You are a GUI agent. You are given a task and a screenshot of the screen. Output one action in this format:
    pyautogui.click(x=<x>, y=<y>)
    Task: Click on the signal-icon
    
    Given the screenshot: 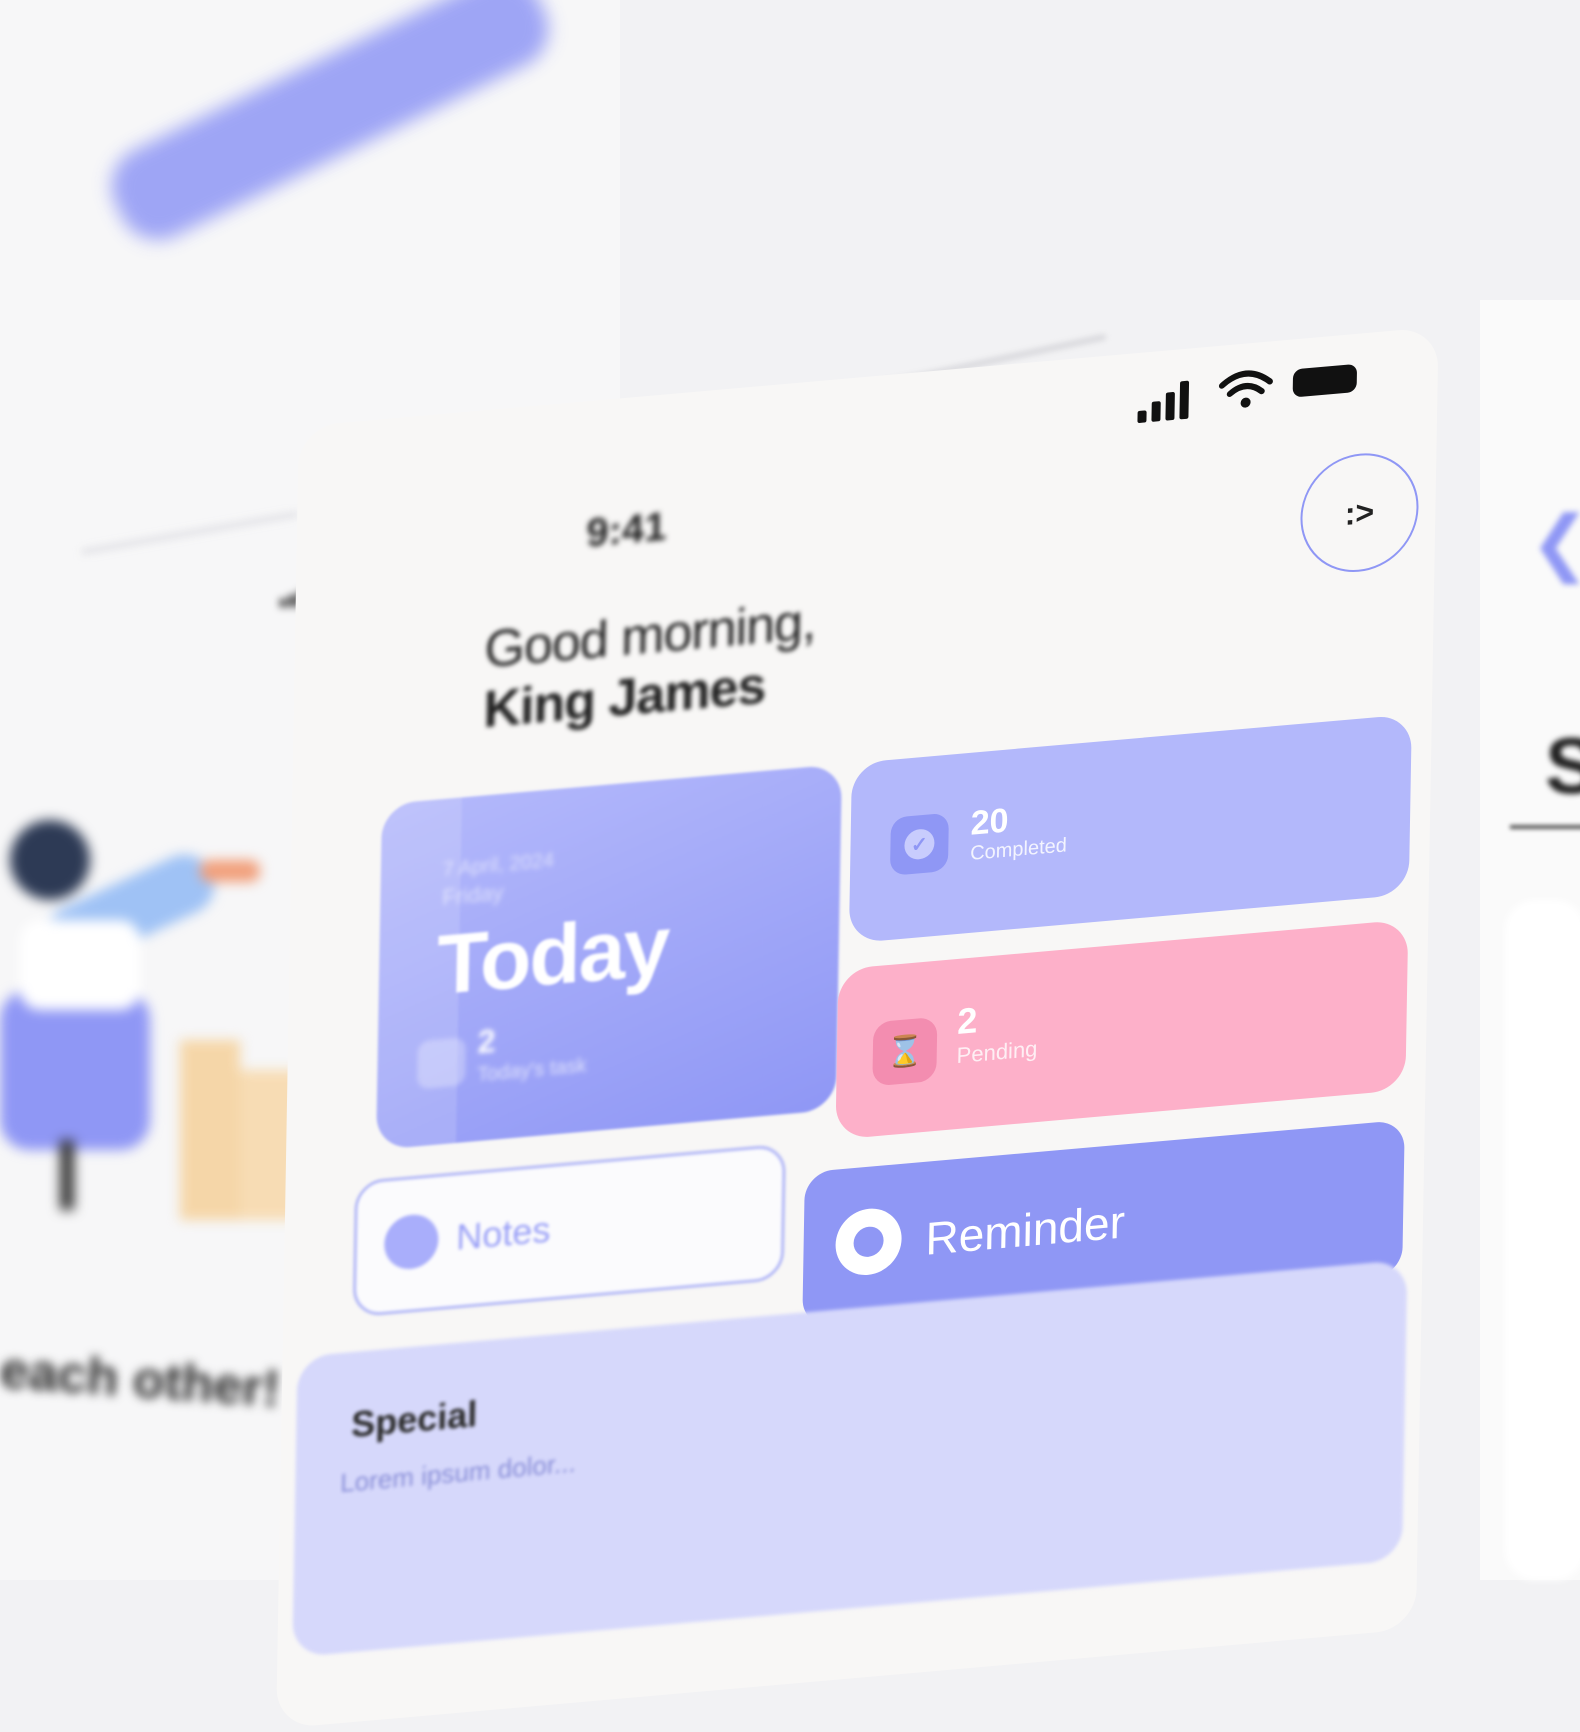 What is the action you would take?
    pyautogui.click(x=1142, y=417)
    